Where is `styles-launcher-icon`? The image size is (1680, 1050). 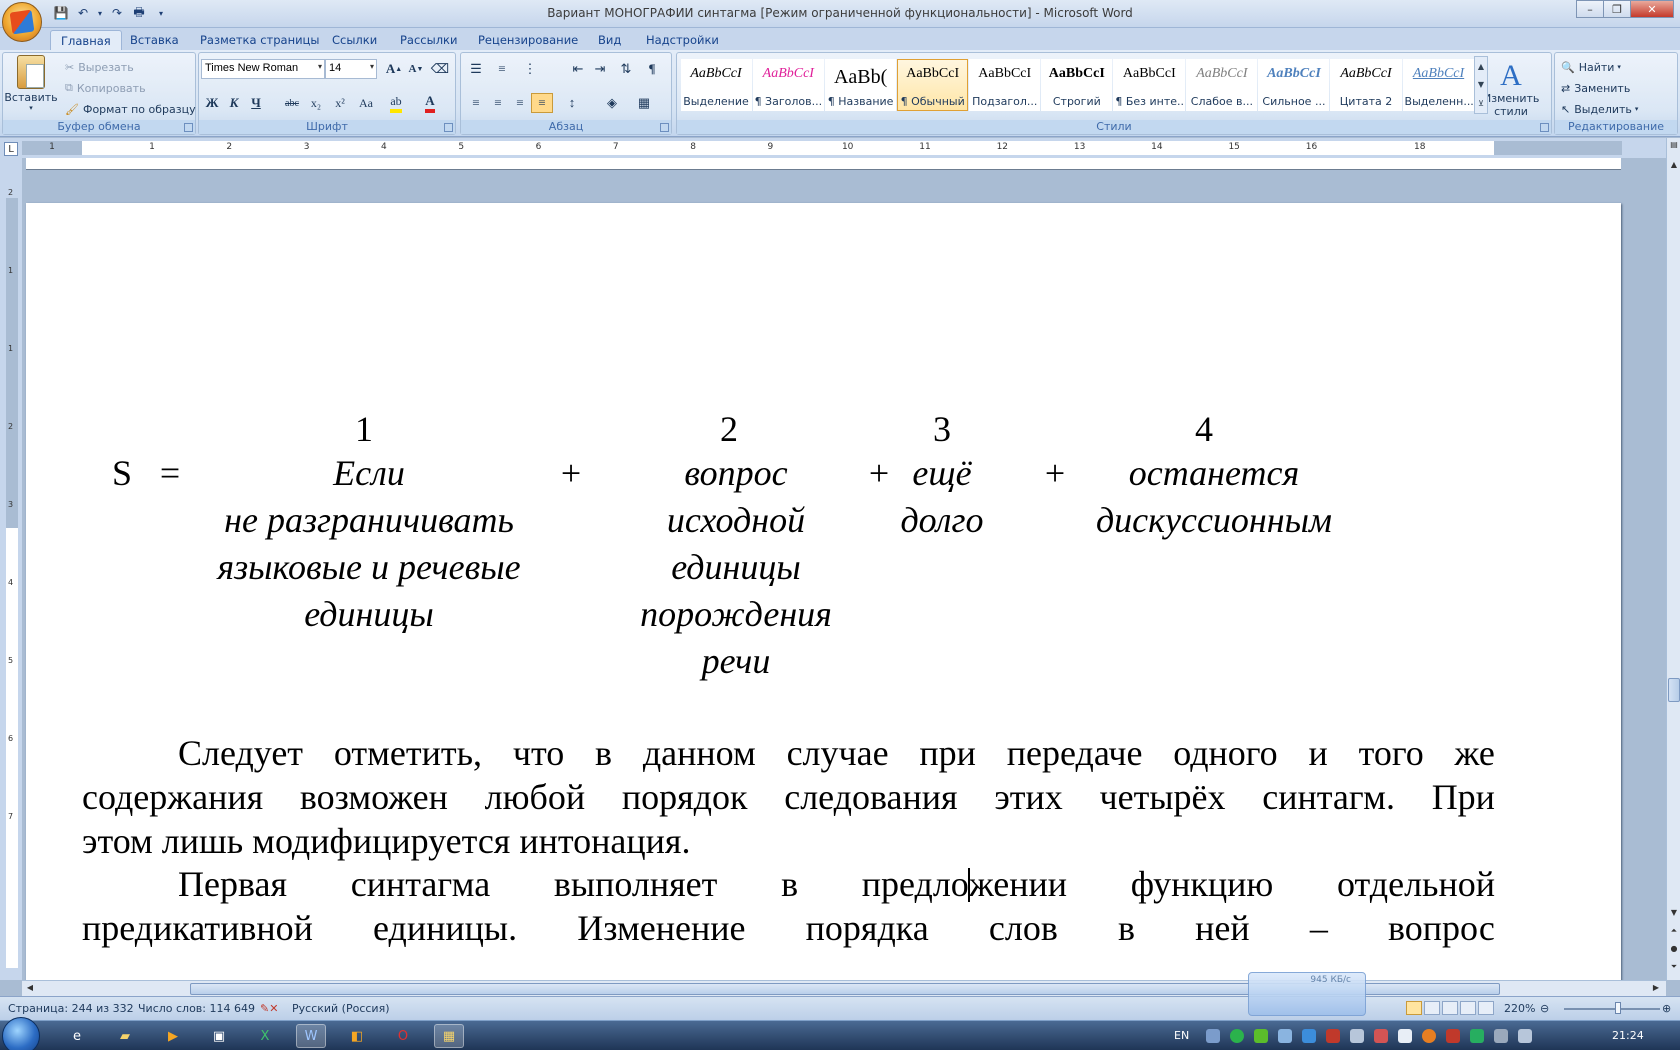 styles-launcher-icon is located at coordinates (1544, 127).